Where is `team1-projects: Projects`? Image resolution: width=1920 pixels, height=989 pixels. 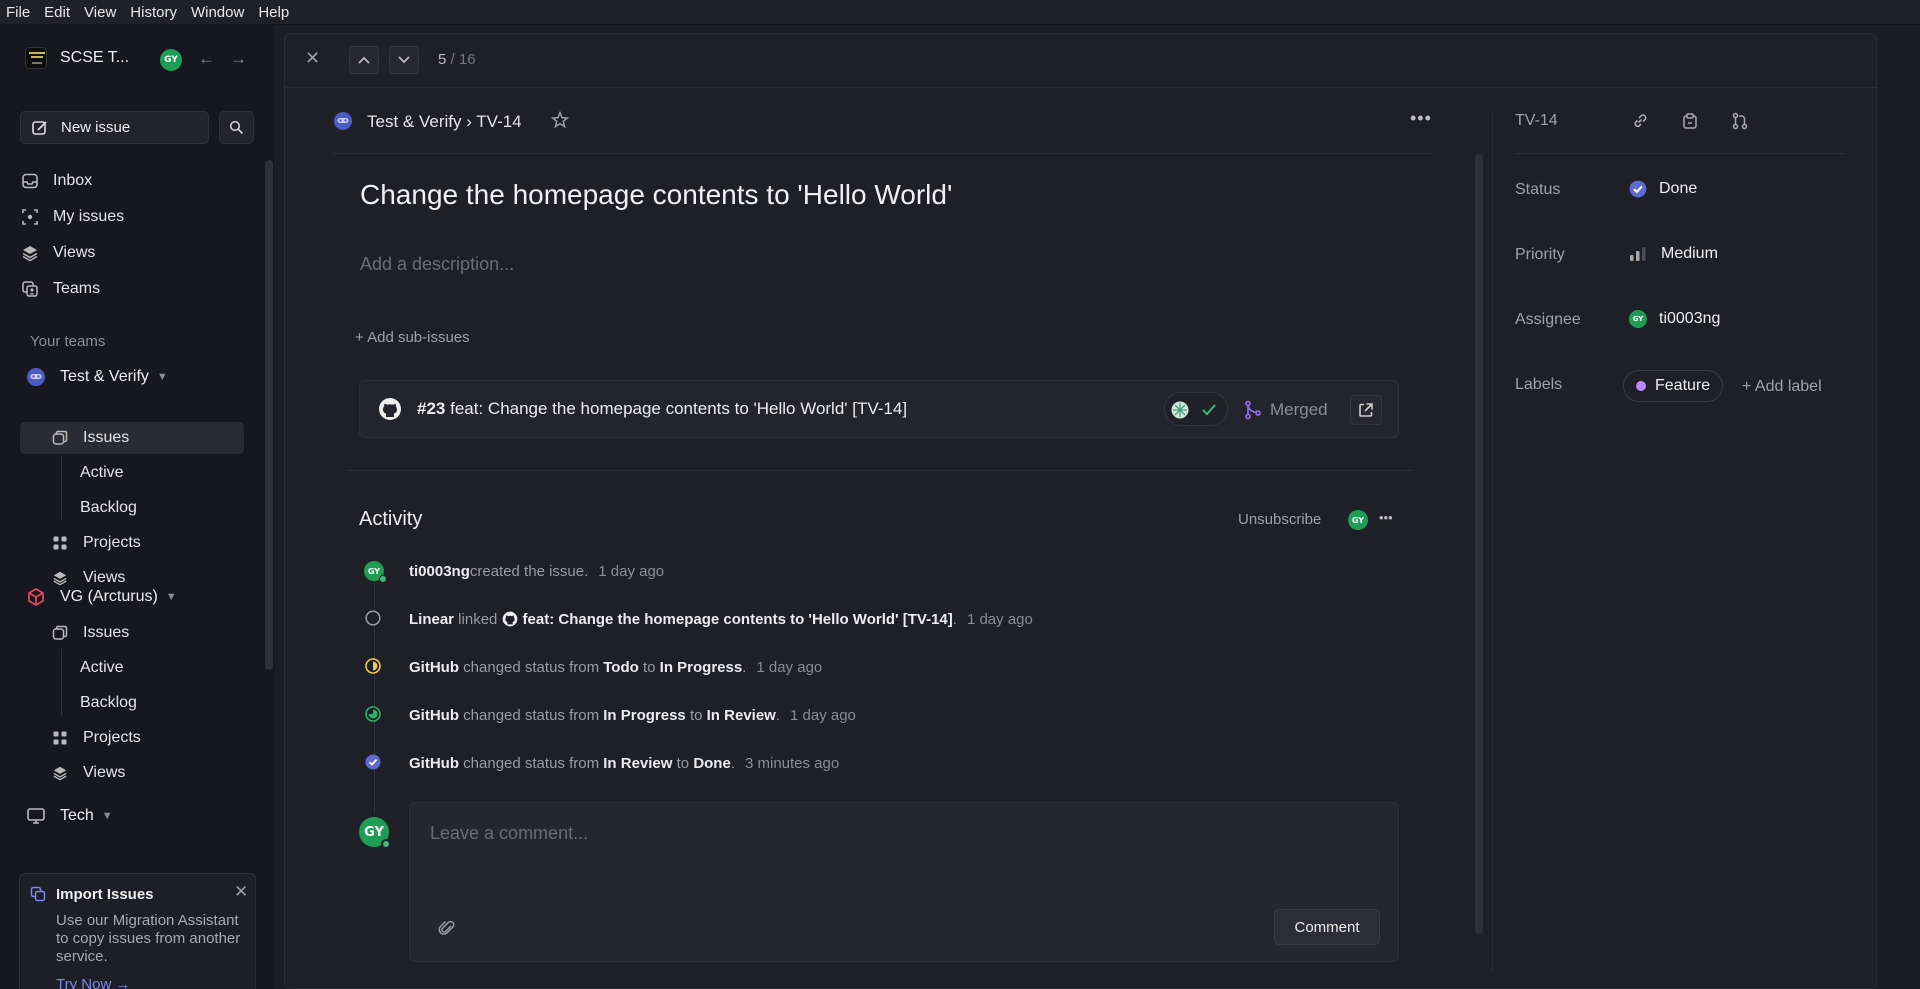 team1-projects: Projects is located at coordinates (95, 543).